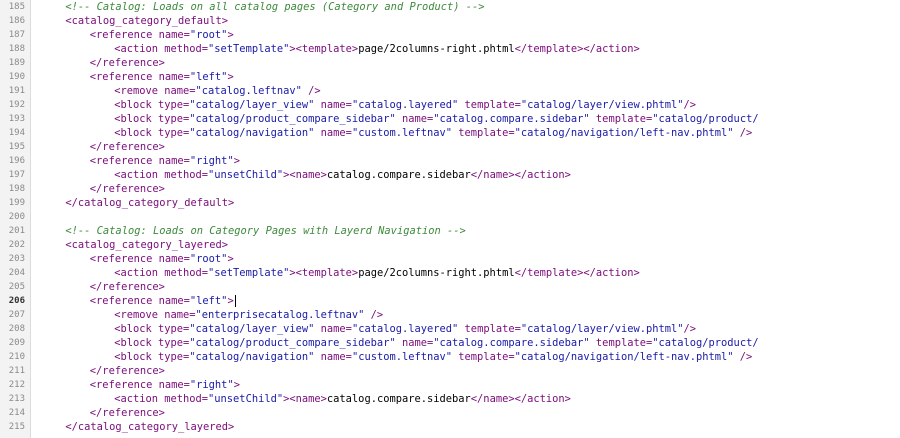 This screenshot has height=438, width=900. I want to click on code-token: <remove, so click(139, 315).